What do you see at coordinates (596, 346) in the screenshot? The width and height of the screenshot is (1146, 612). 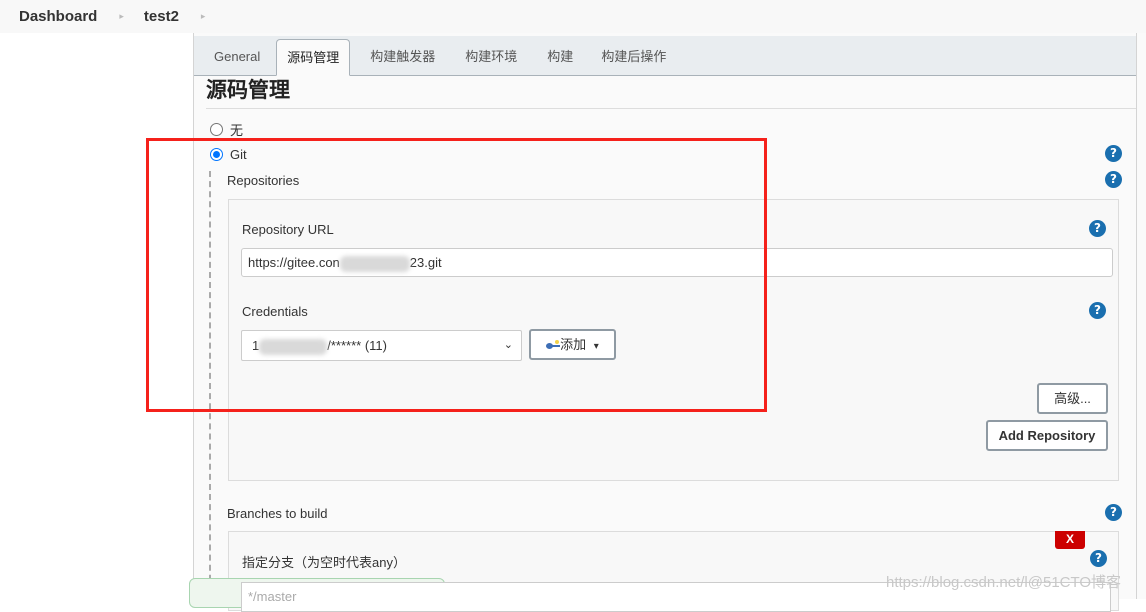 I see `caret-down-icon: ▾` at bounding box center [596, 346].